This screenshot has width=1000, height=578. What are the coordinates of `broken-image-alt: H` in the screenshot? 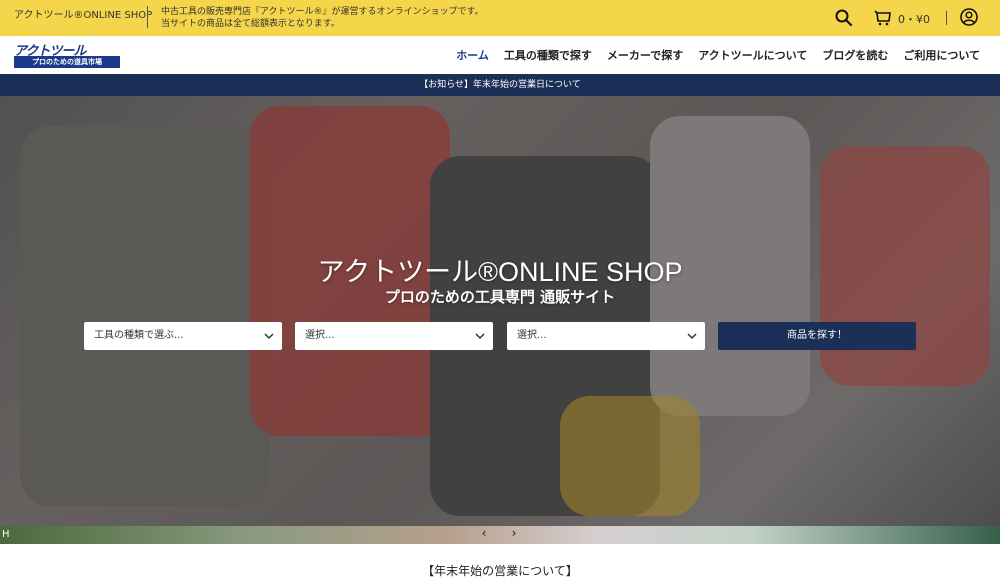 It's located at (6, 534).